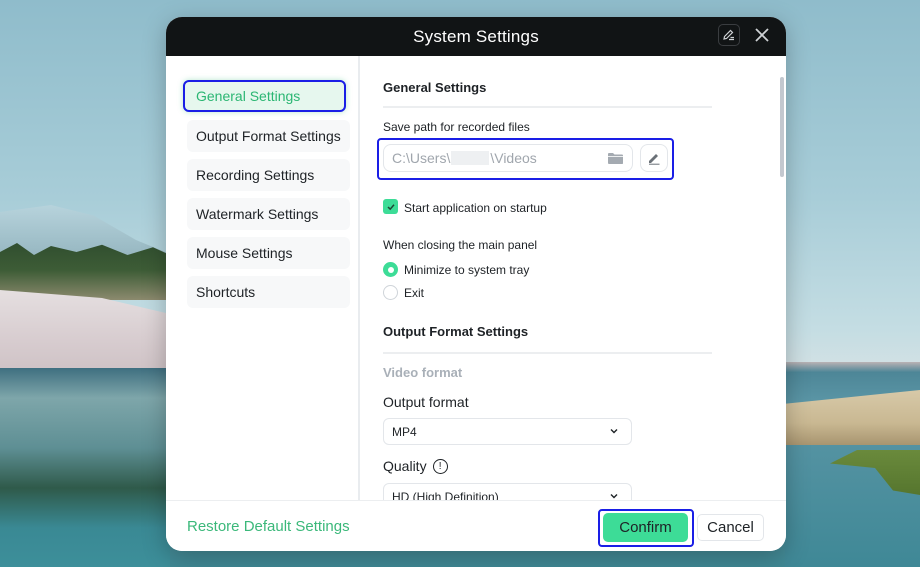 The height and width of the screenshot is (567, 920). I want to click on video-format-subheading: Video format, so click(423, 372).